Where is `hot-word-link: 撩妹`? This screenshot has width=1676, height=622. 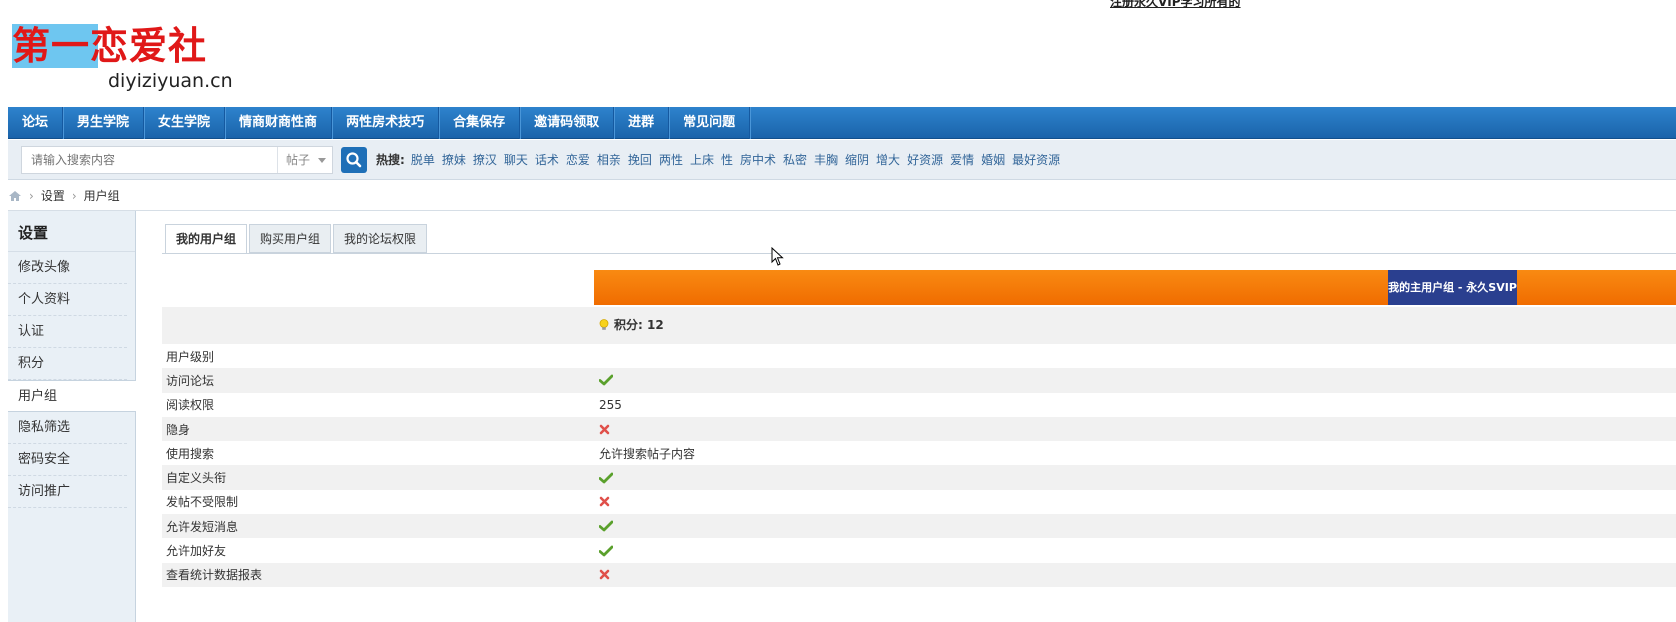
hot-word-link: 撩妹 is located at coordinates (454, 160).